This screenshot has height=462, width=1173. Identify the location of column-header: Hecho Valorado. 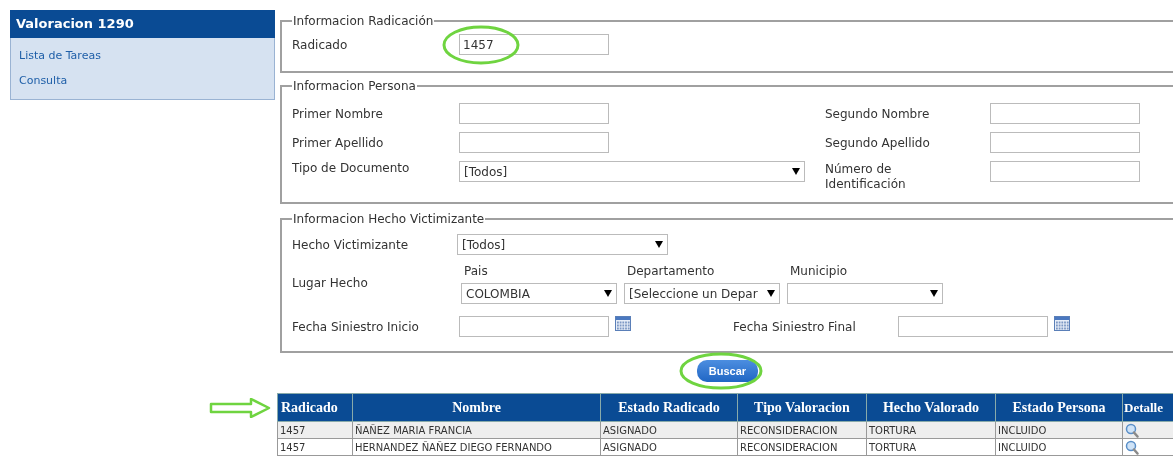
(931, 407).